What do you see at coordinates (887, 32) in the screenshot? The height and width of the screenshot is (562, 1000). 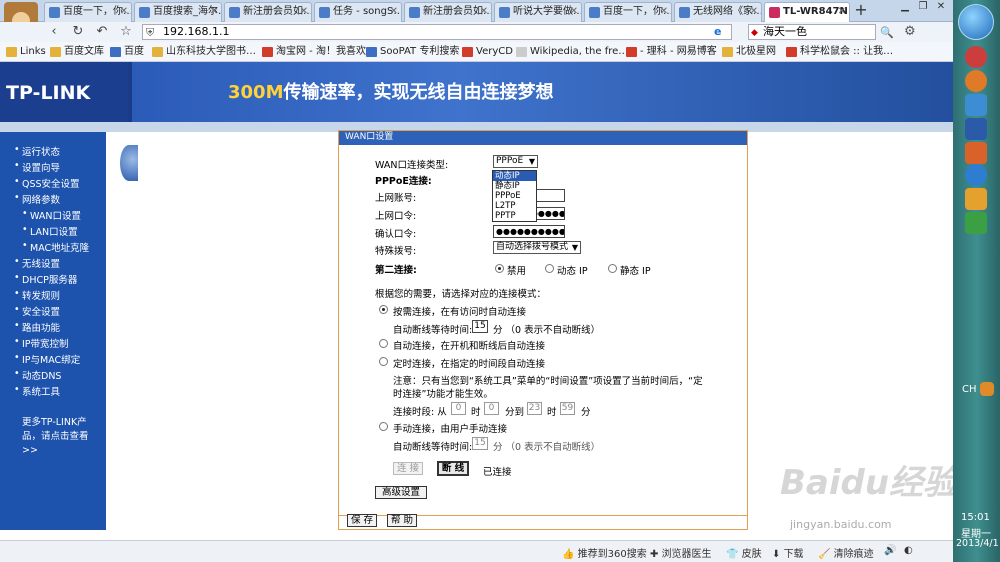 I see `search-icon: 🔍` at bounding box center [887, 32].